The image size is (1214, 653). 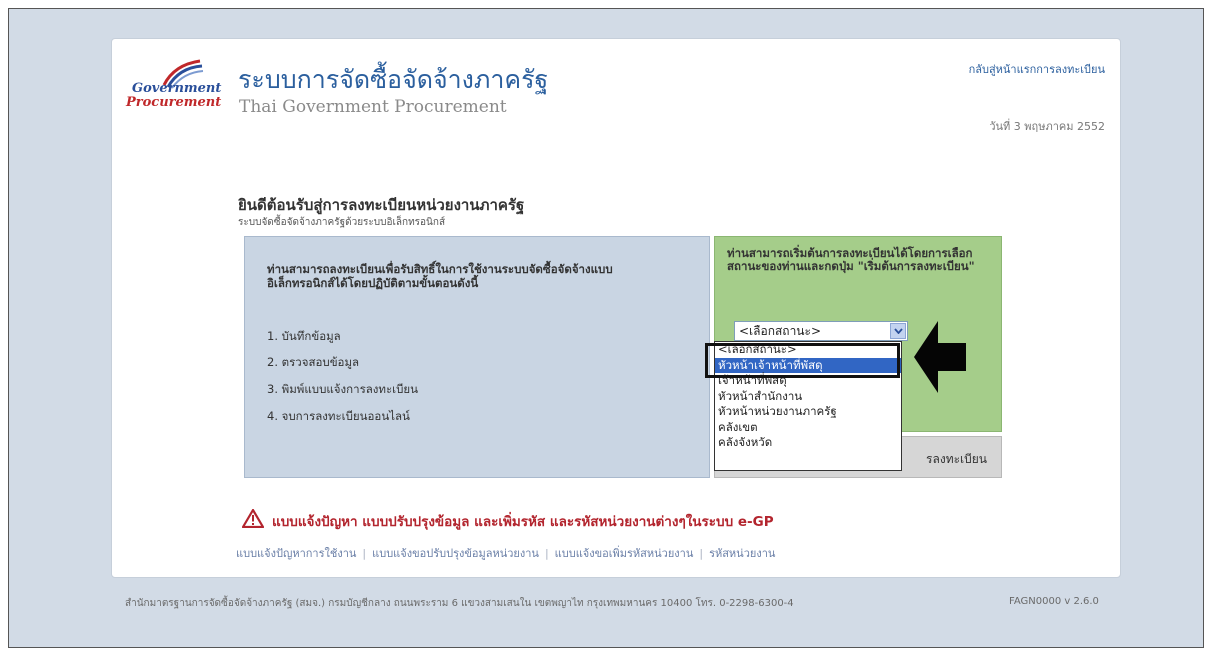 What do you see at coordinates (808, 443) in the screenshot?
I see `status-option: คลังจังหวัด` at bounding box center [808, 443].